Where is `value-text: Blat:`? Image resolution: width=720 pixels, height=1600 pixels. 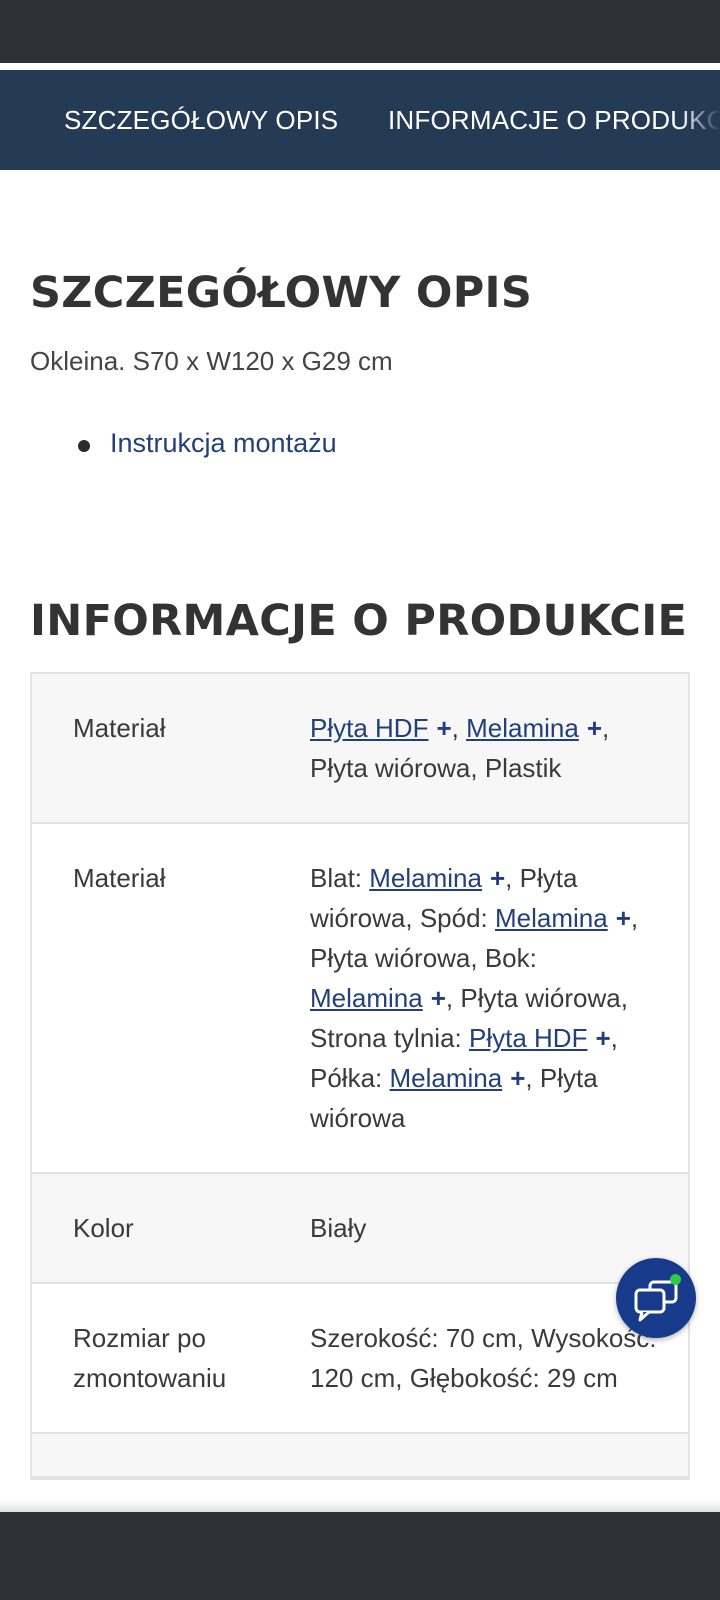 value-text: Blat: is located at coordinates (340, 878).